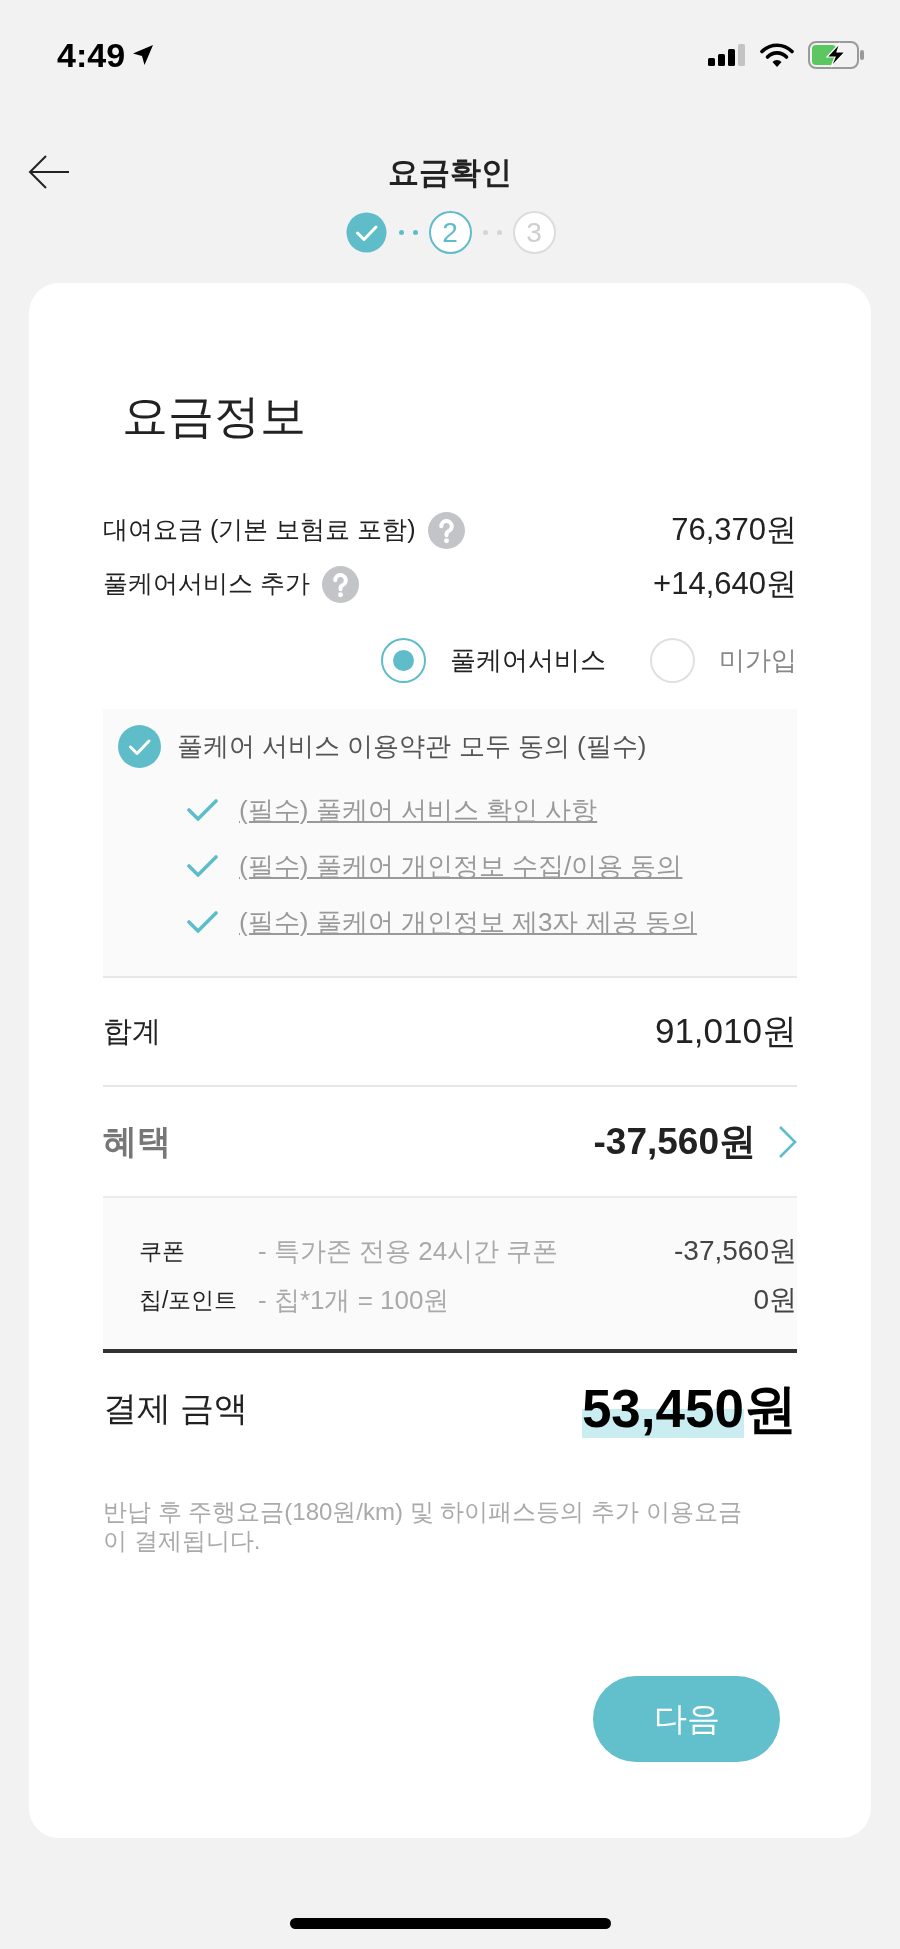 The height and width of the screenshot is (1949, 900). Describe the element at coordinates (725, 1031) in the screenshot. I see `total-value: 91,010원` at that location.